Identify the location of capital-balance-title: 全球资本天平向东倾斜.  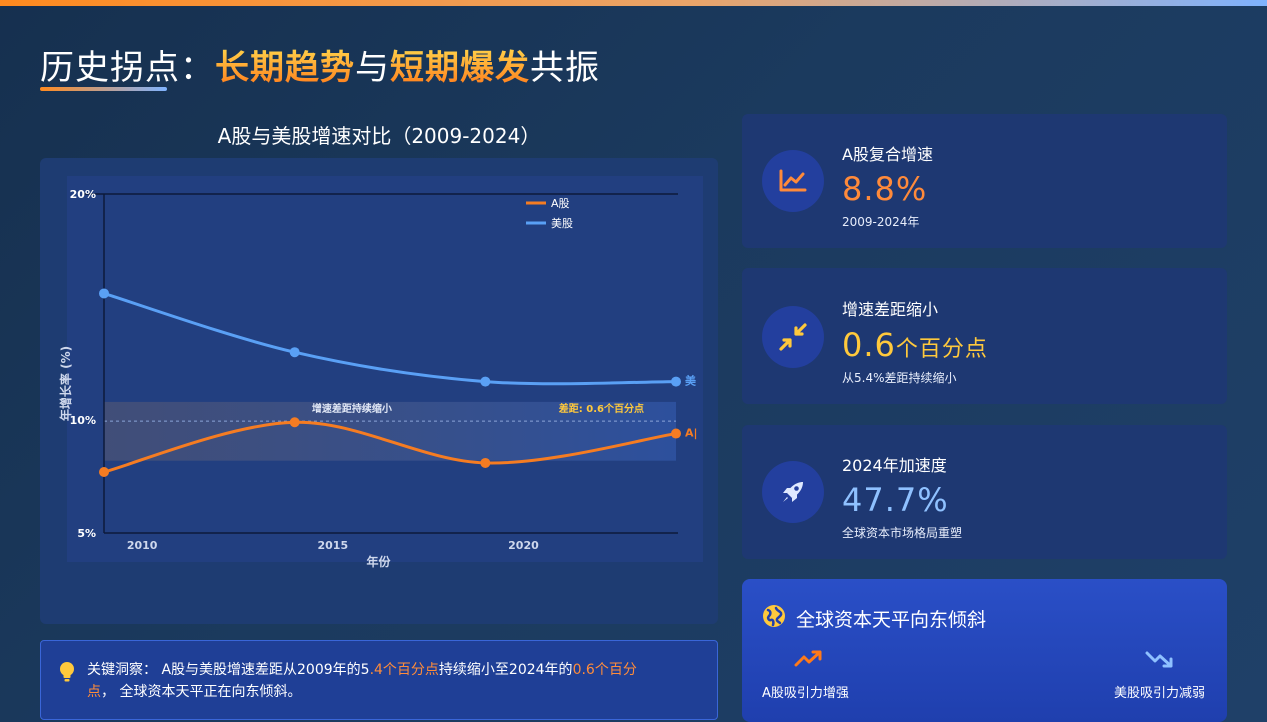
(891, 620).